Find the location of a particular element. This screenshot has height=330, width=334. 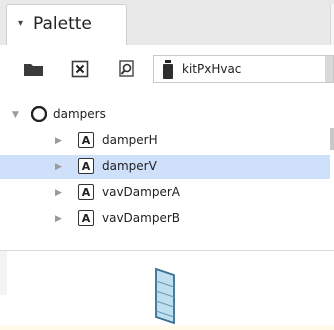

close-palette-button is located at coordinates (80, 69).